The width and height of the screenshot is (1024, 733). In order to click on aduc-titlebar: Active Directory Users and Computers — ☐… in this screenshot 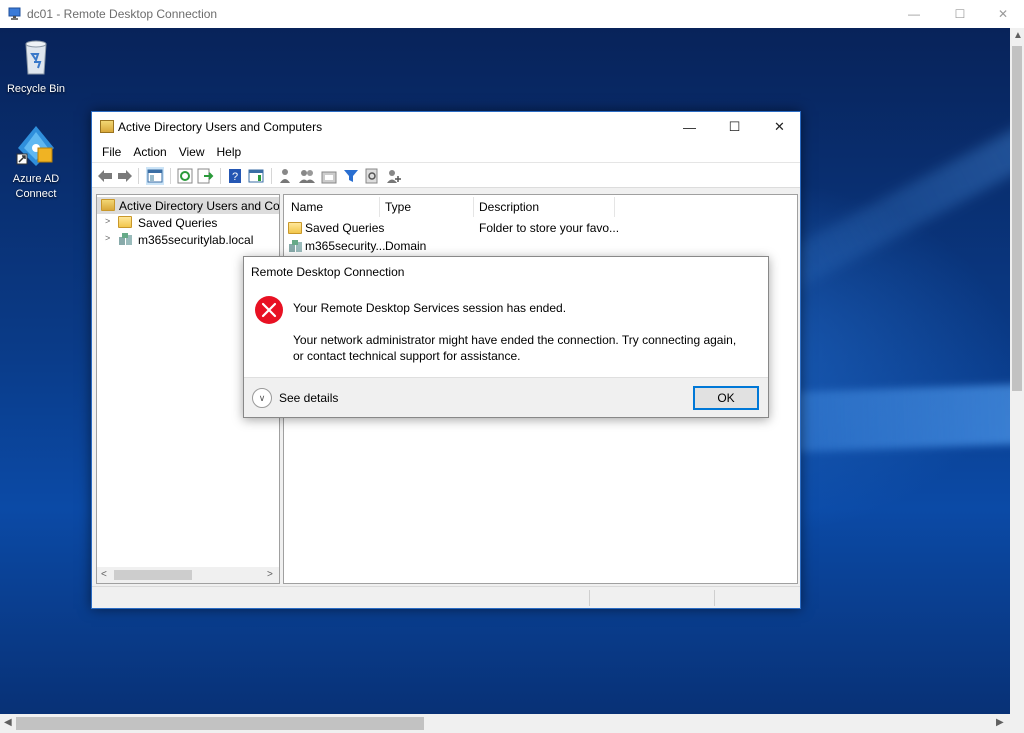, I will do `click(446, 127)`.